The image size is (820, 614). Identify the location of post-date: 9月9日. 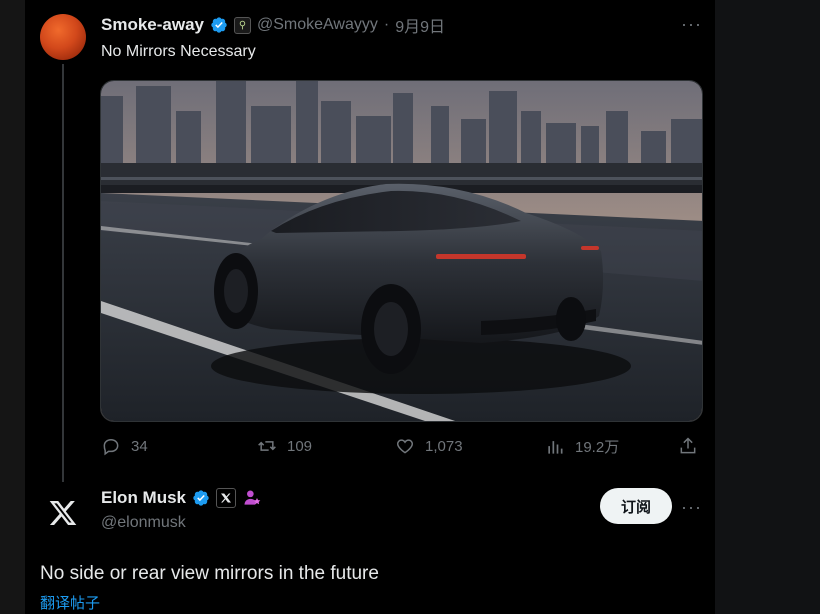
(420, 25).